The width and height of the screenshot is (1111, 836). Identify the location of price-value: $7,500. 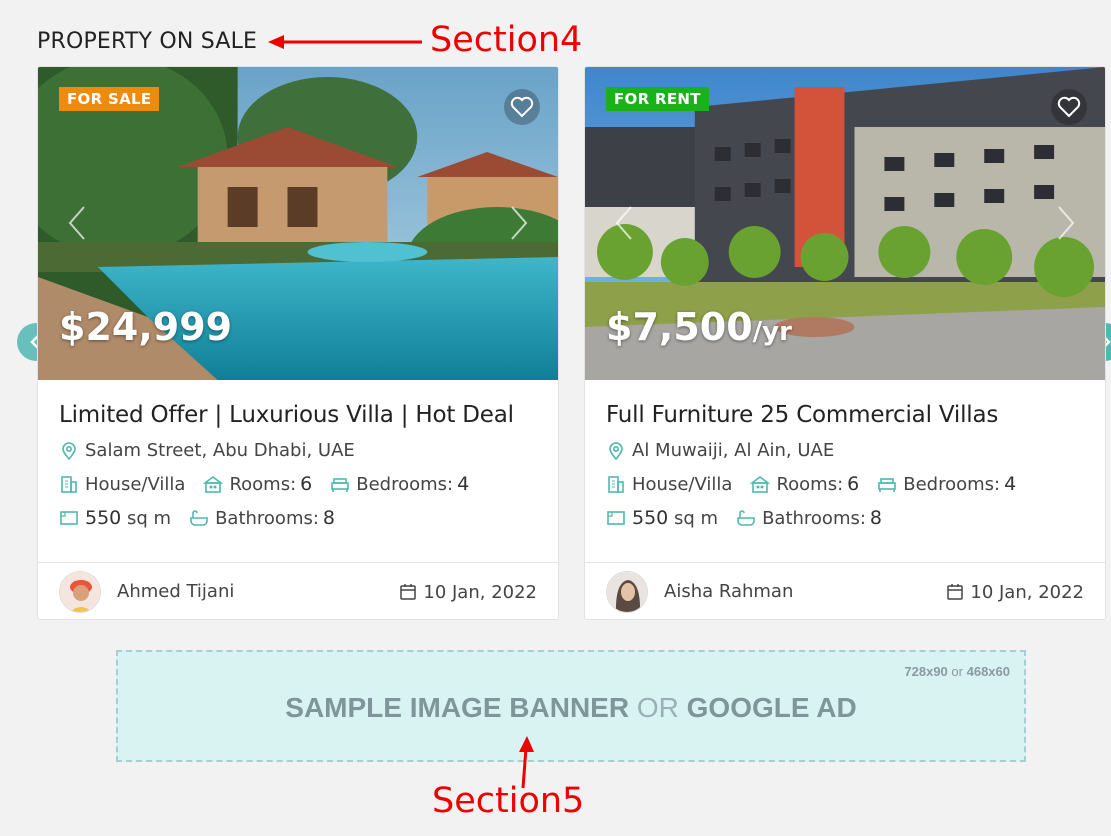
(679, 327).